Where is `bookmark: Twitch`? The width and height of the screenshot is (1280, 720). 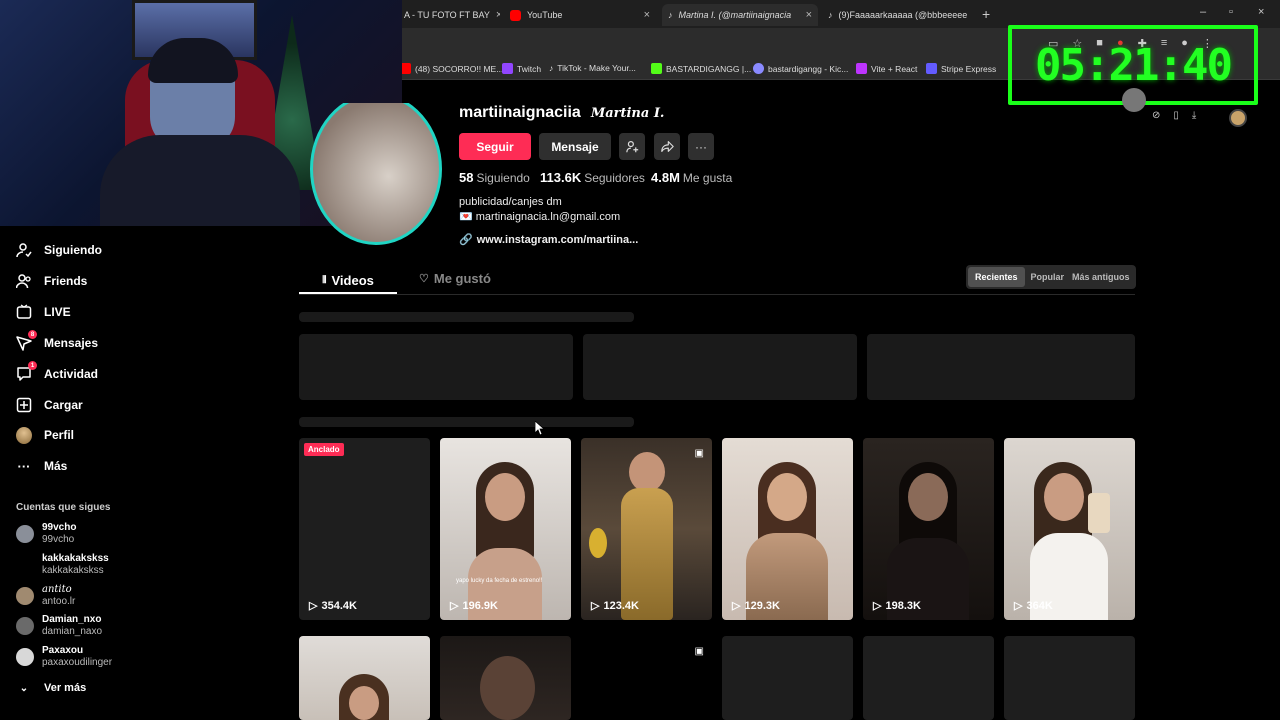 bookmark: Twitch is located at coordinates (521, 68).